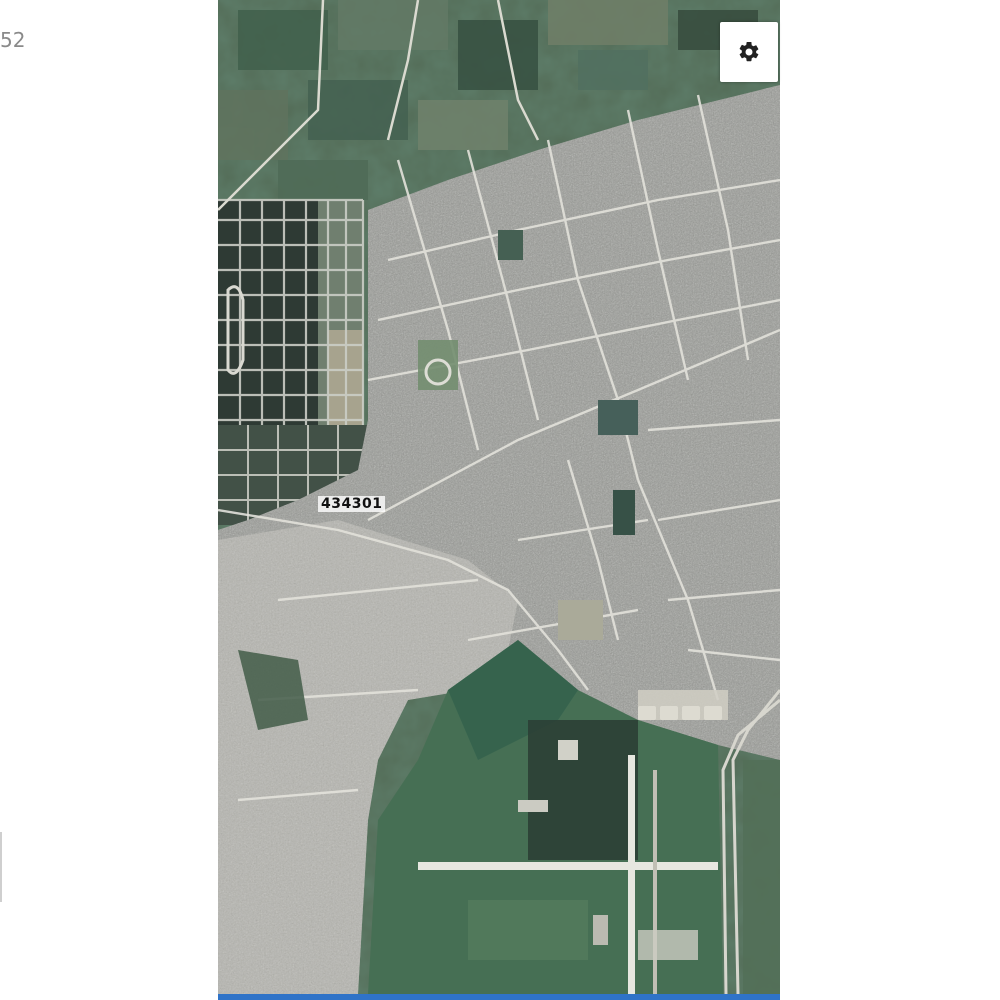 This screenshot has width=1000, height=1000. I want to click on bottom-accent-bar, so click(499, 997).